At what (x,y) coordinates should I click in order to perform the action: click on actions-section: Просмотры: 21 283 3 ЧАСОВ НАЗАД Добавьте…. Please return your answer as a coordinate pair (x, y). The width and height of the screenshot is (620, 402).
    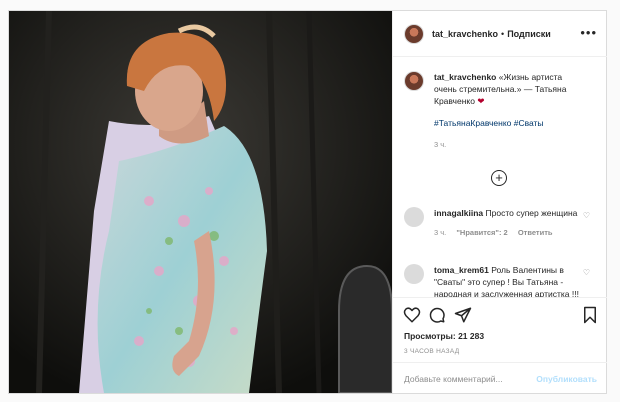
    Looking at the image, I should click on (500, 345).